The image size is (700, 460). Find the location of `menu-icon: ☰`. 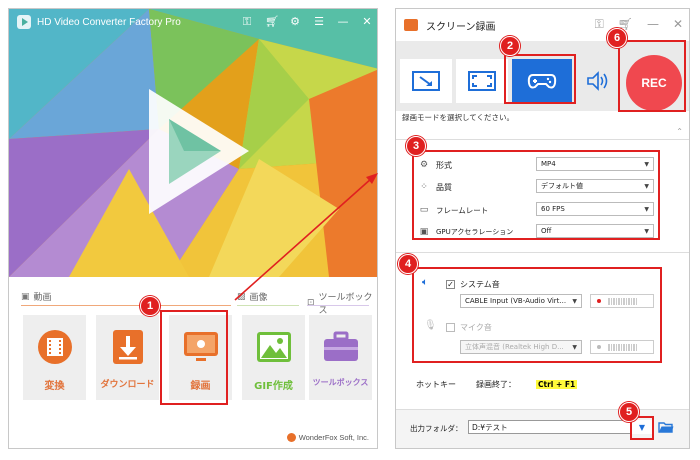

menu-icon: ☰ is located at coordinates (319, 22).